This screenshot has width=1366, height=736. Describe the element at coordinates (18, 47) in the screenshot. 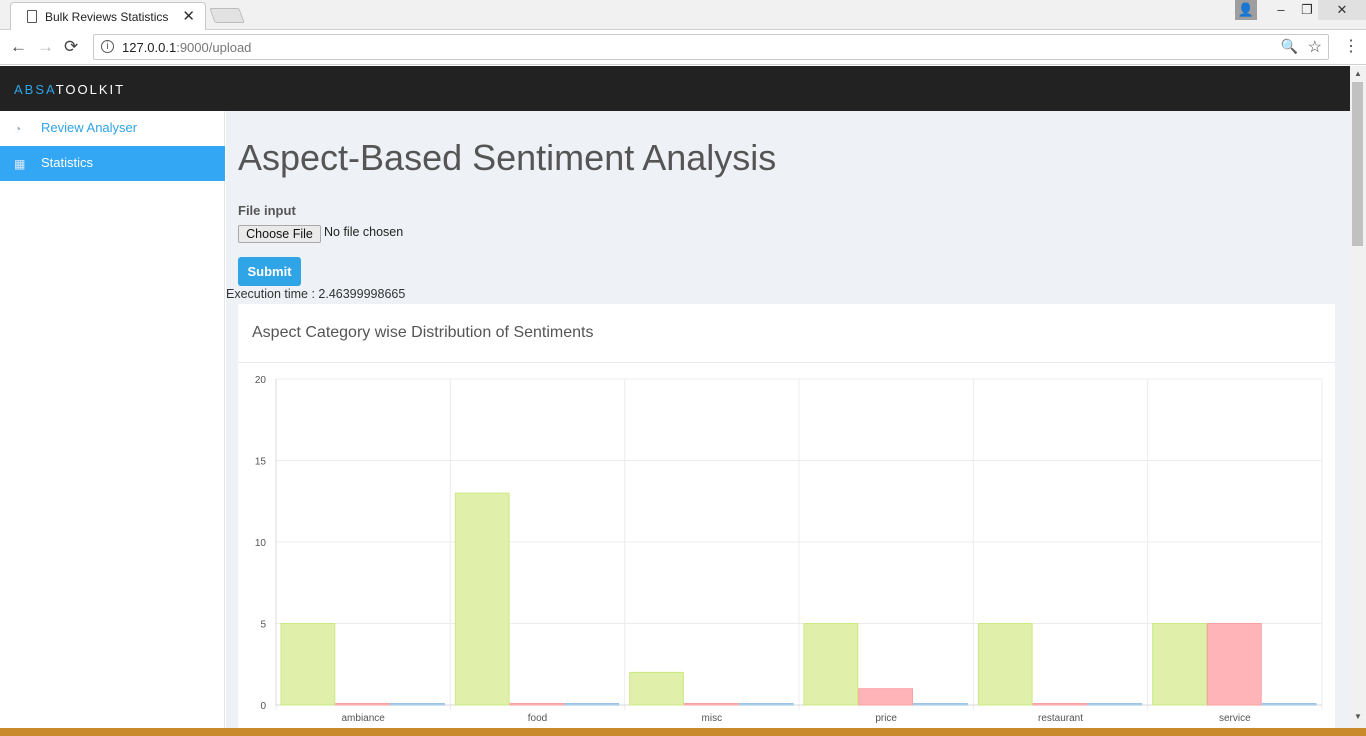

I see `back-icon: ←` at that location.